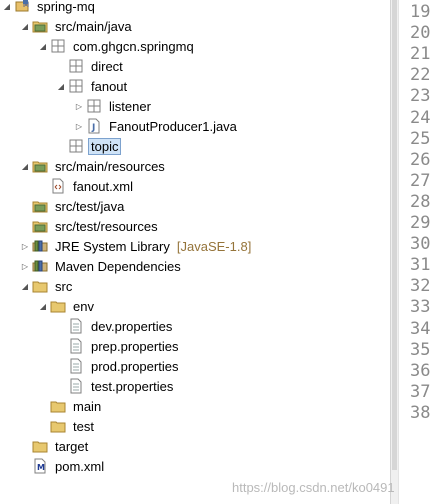 The width and height of the screenshot is (435, 504). I want to click on line-number: 24, so click(420, 117).